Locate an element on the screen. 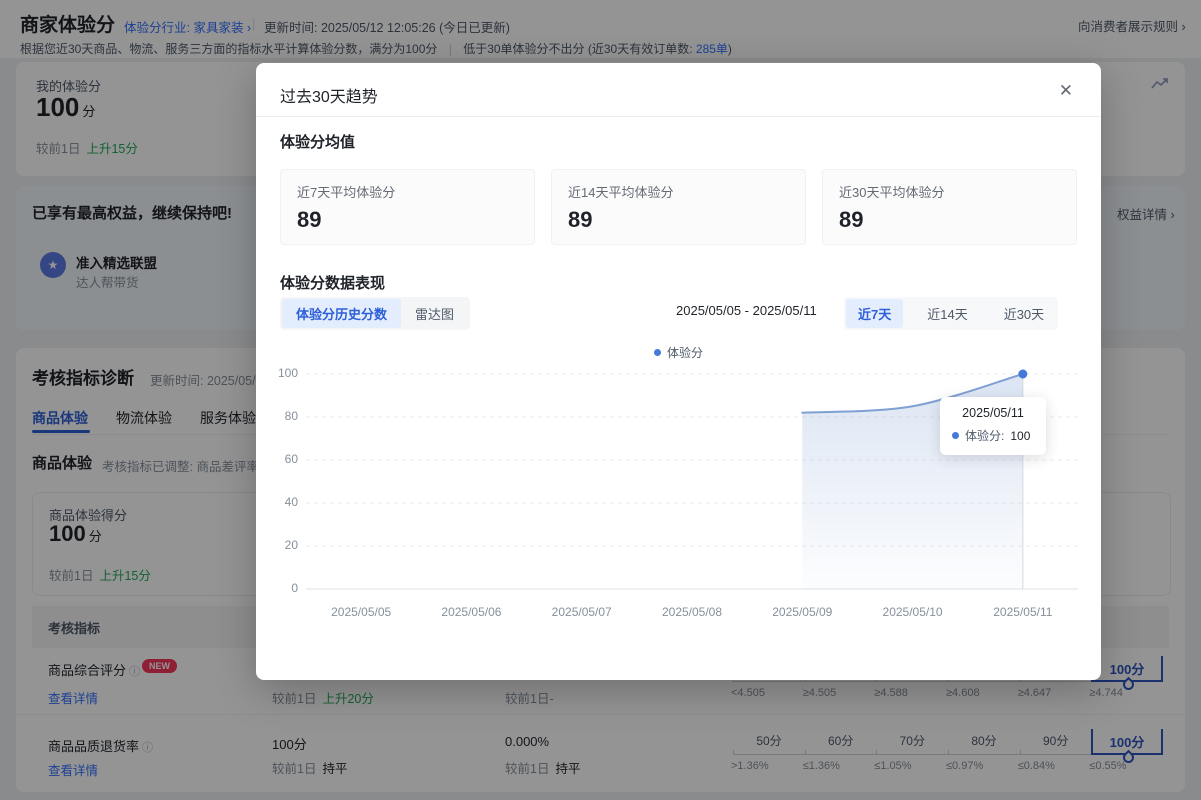 The height and width of the screenshot is (800, 1201). avg-card-7d: 近7天平均体验分 89 is located at coordinates (407, 207).